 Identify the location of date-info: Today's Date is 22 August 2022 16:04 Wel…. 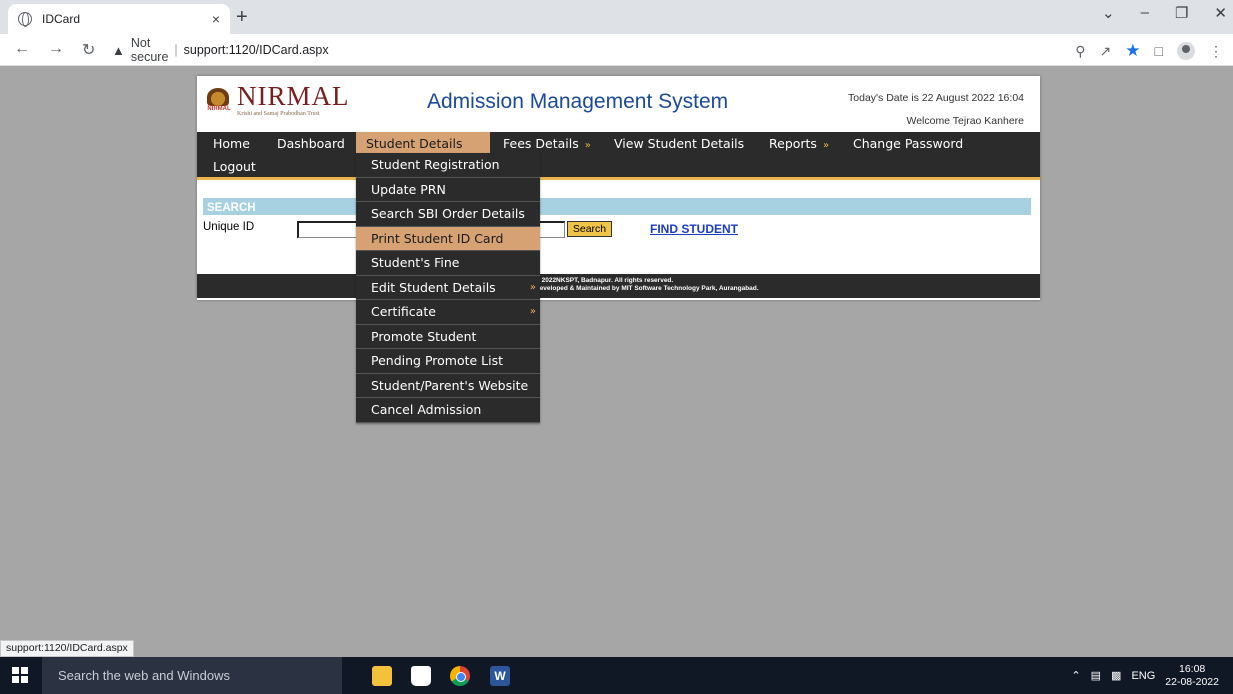
(936, 110).